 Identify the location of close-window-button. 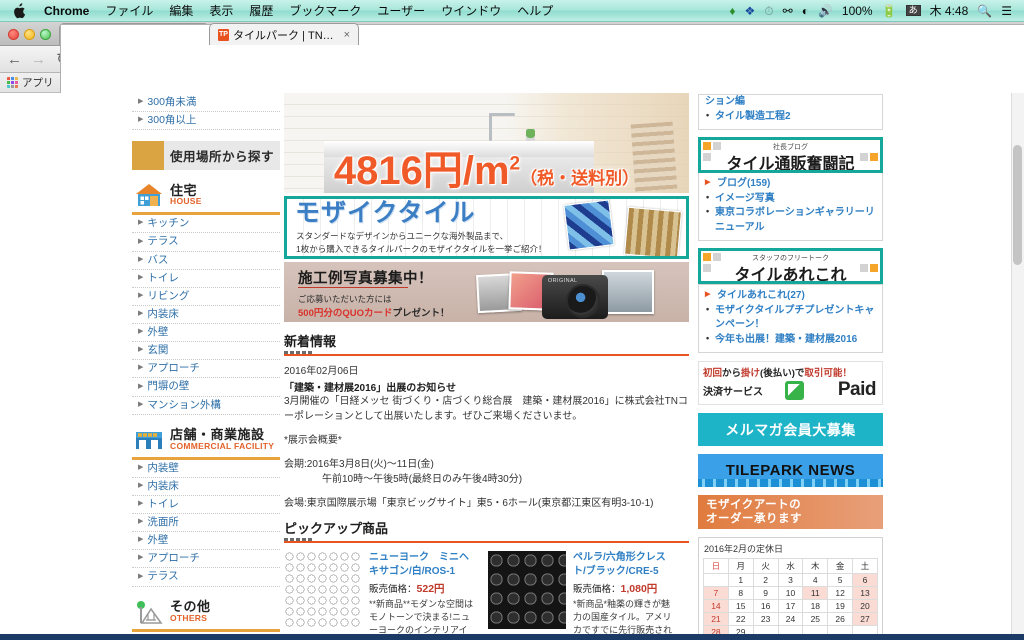
(13, 34).